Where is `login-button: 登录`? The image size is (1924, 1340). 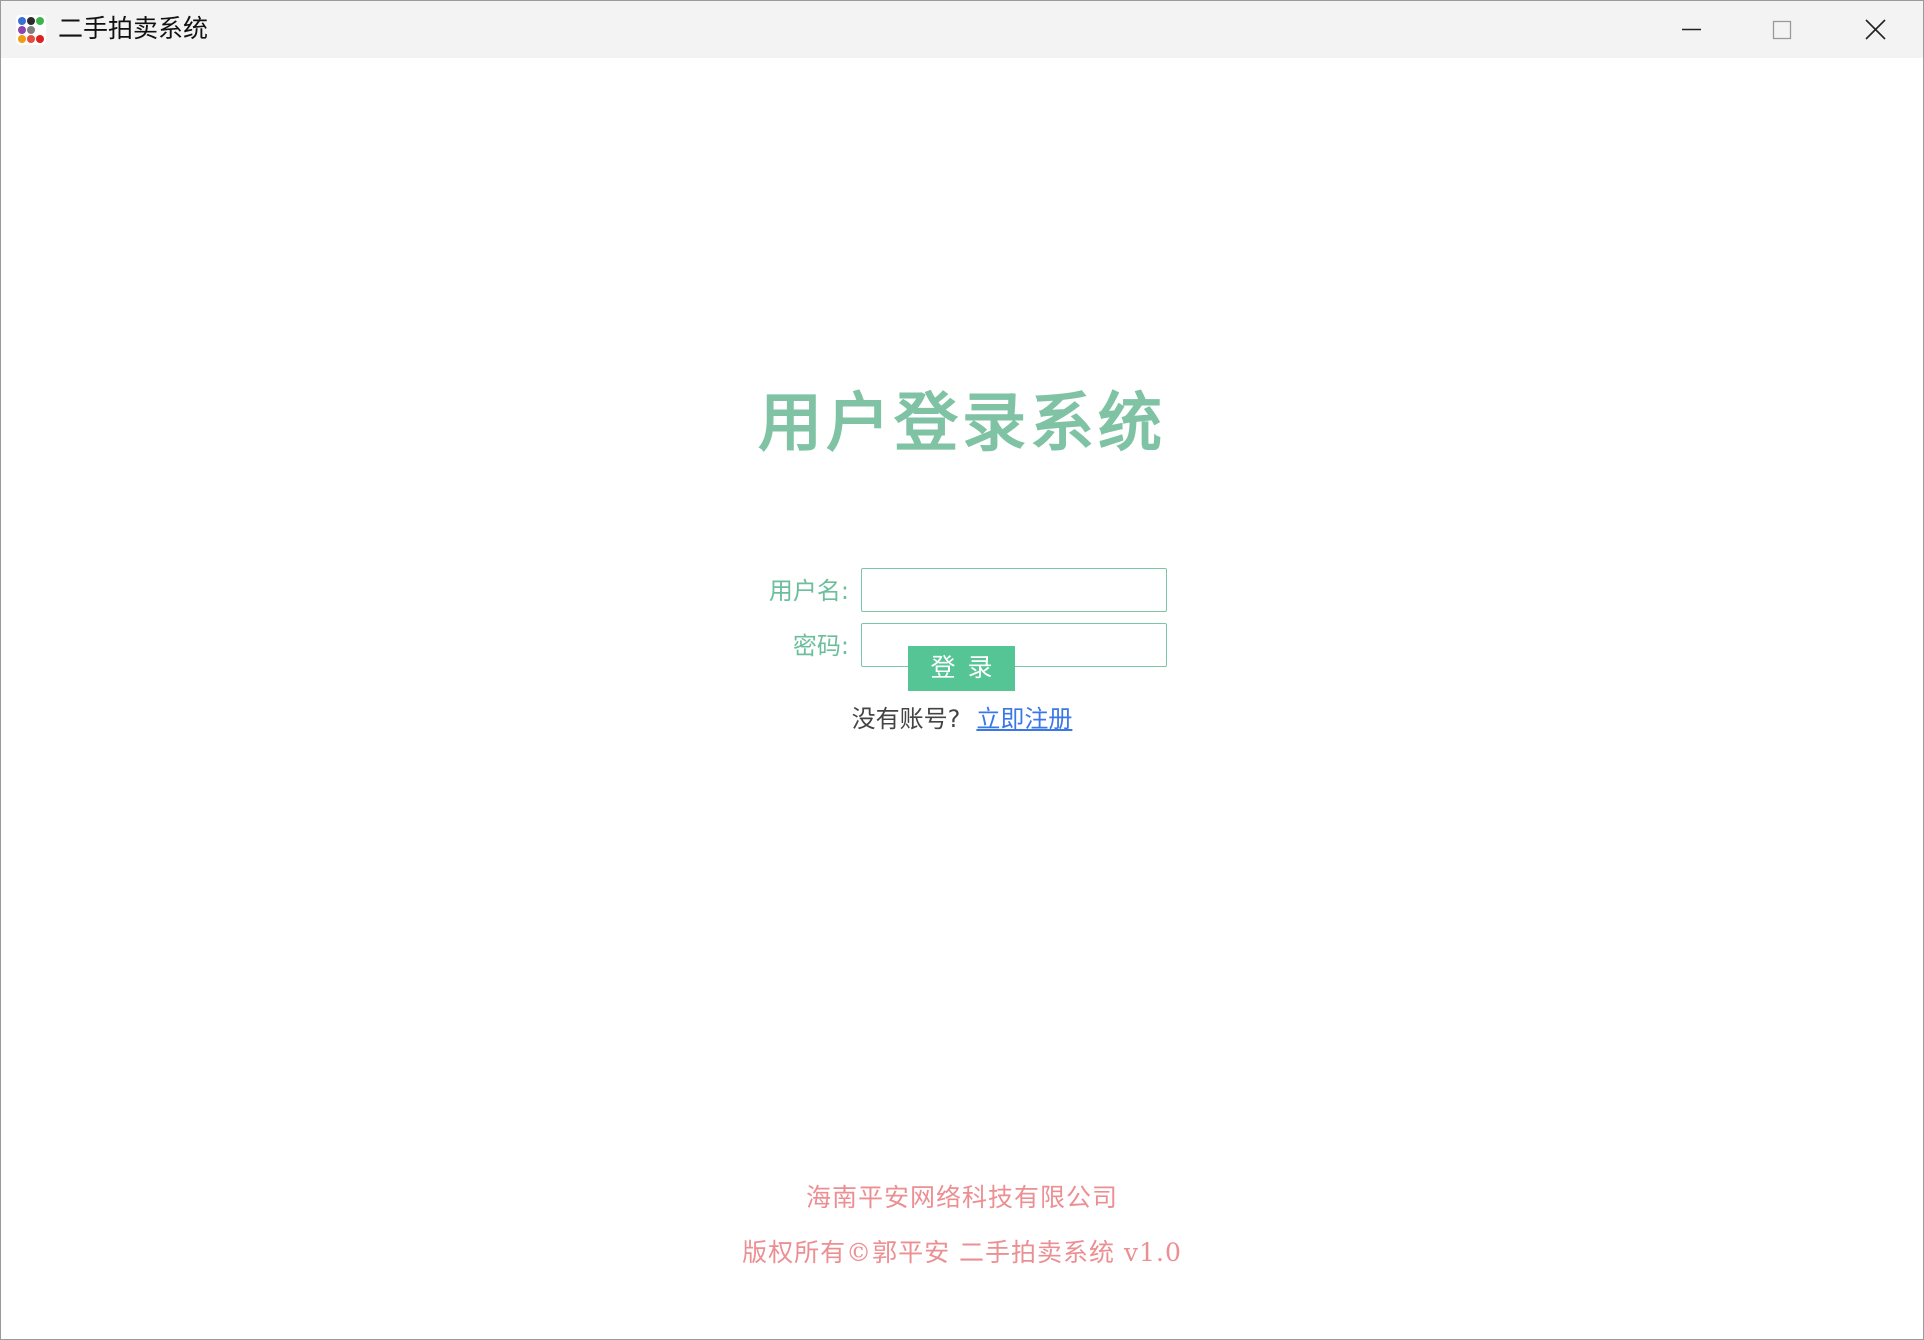
login-button: 登录 is located at coordinates (961, 668).